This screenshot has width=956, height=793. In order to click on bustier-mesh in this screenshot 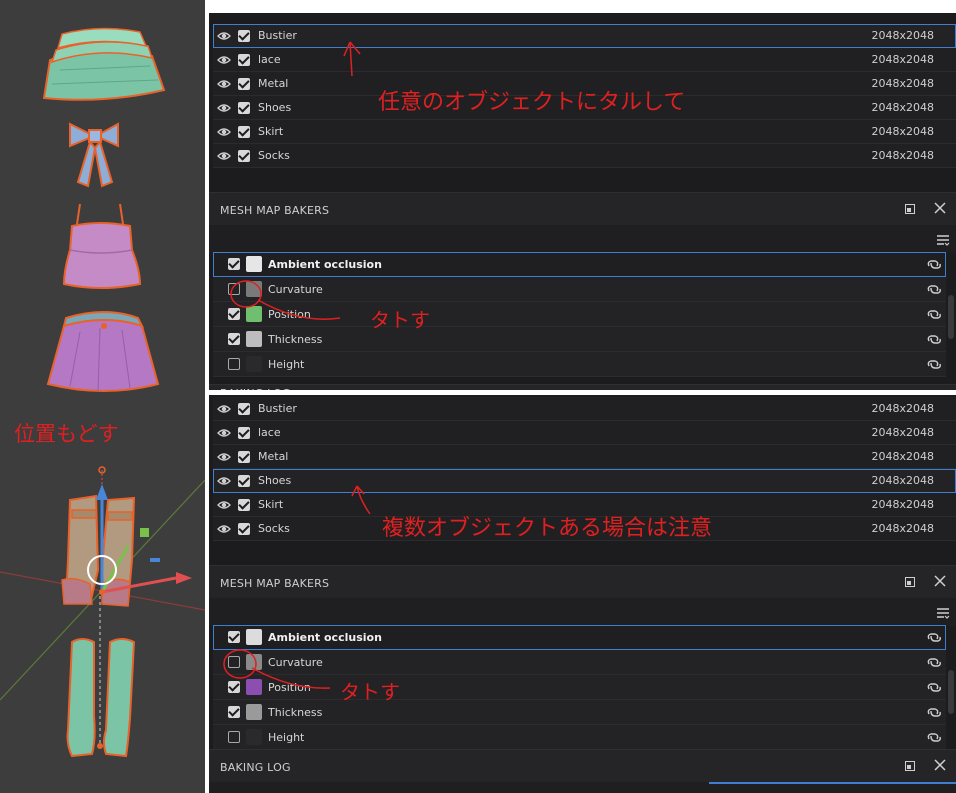, I will do `click(102, 246)`.